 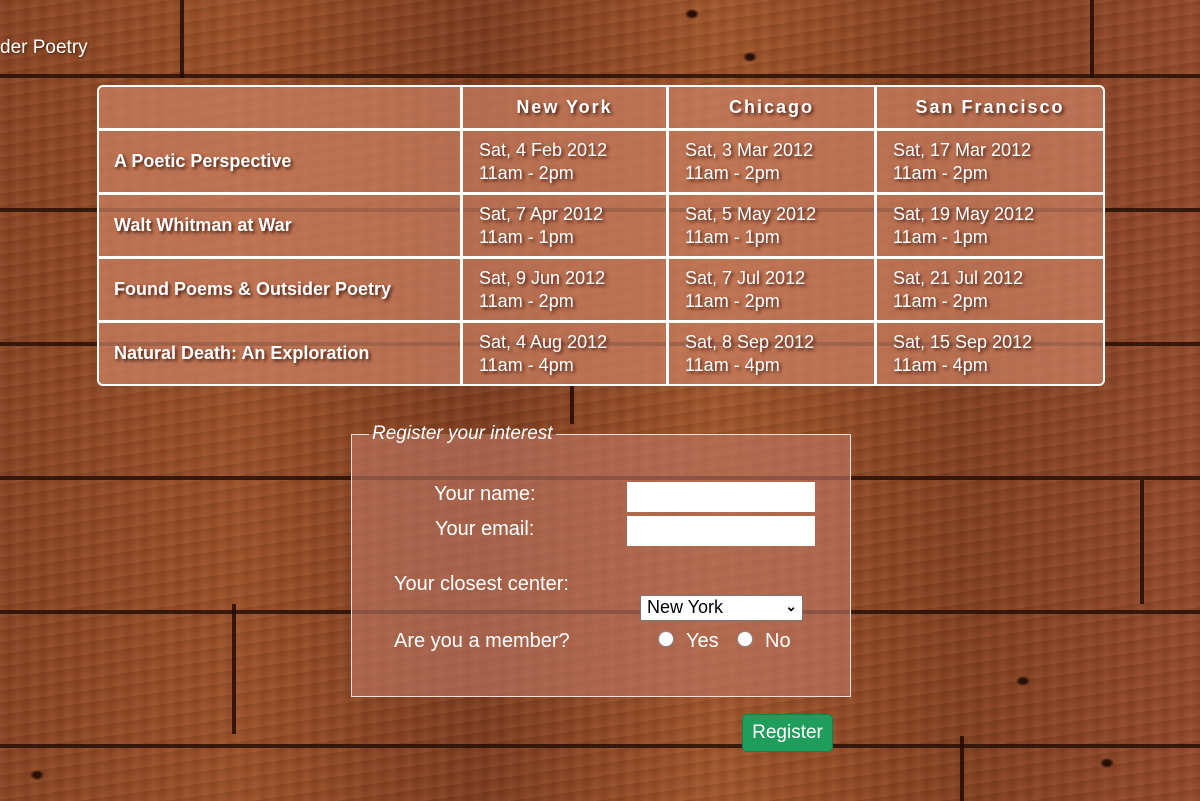 I want to click on slot-date: Sat, 19 May 2012, so click(x=964, y=213).